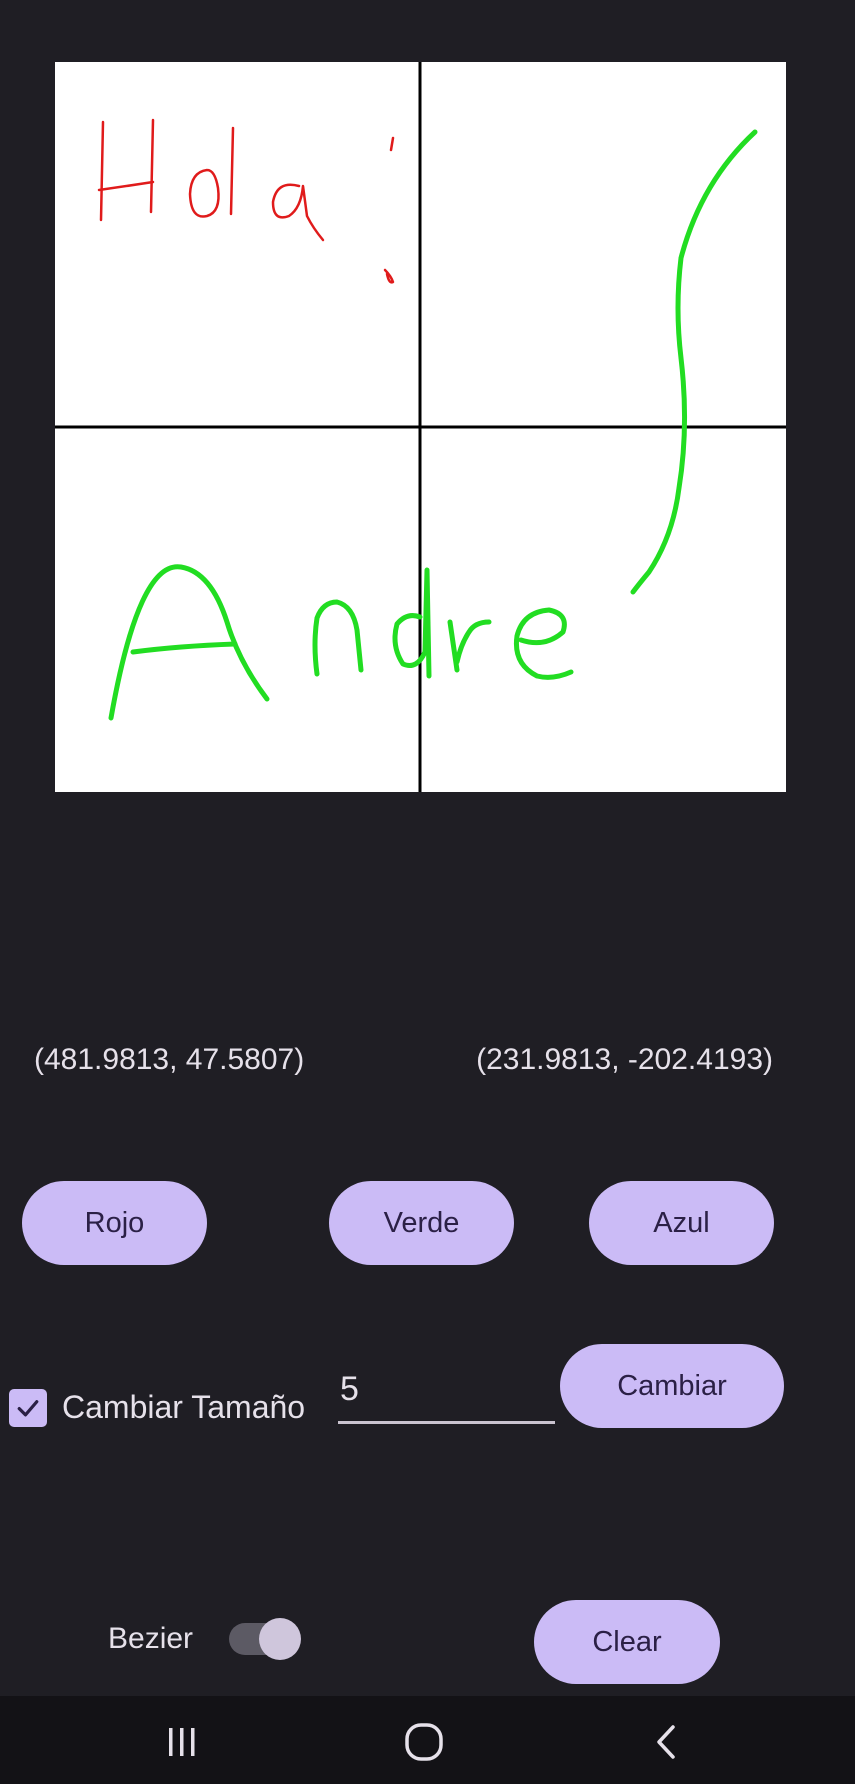 The image size is (855, 1784). I want to click on change-size-label: Cambiar Tamaño, so click(184, 1407).